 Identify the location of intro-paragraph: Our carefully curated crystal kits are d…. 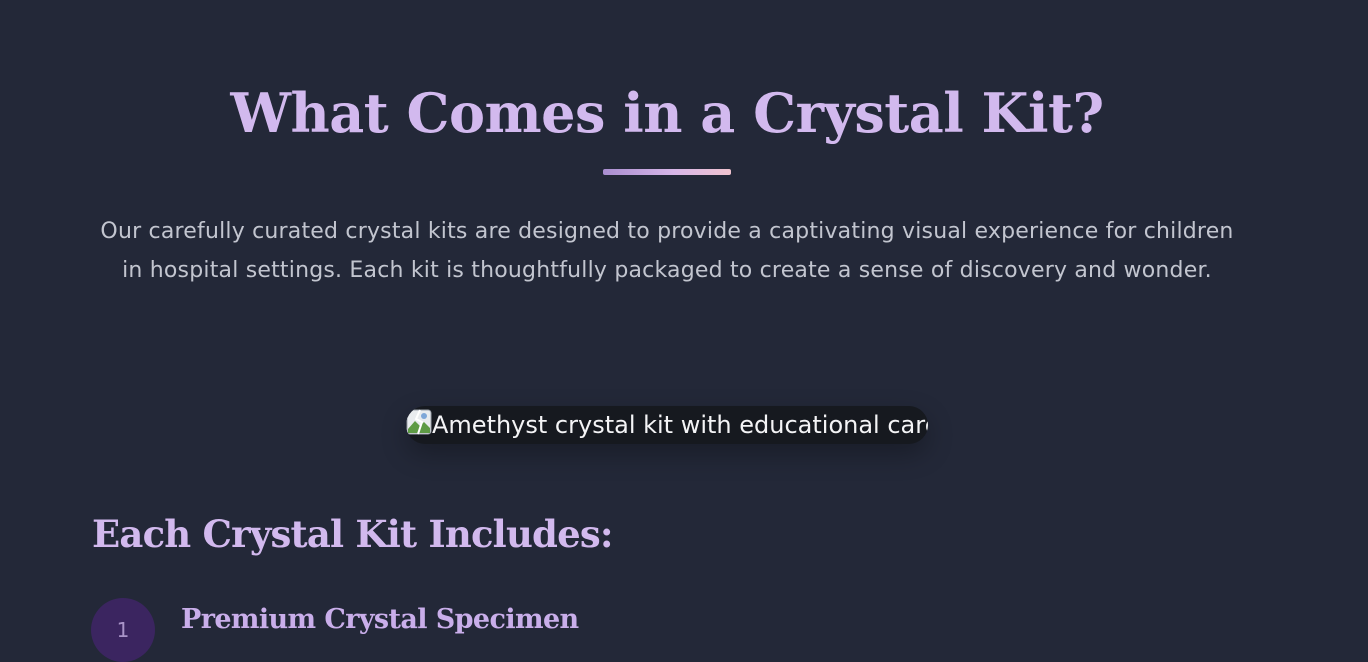
(667, 251).